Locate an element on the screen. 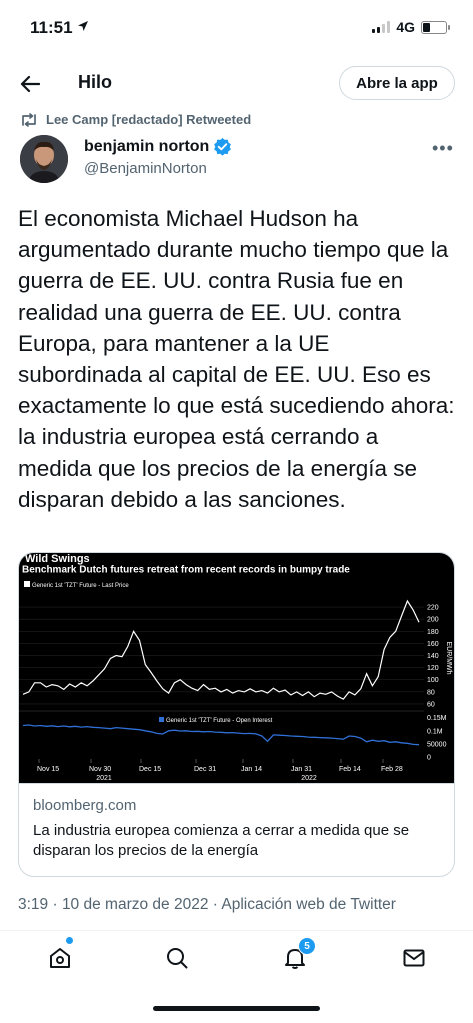 The image size is (473, 1023). mail-icon is located at coordinates (414, 958).